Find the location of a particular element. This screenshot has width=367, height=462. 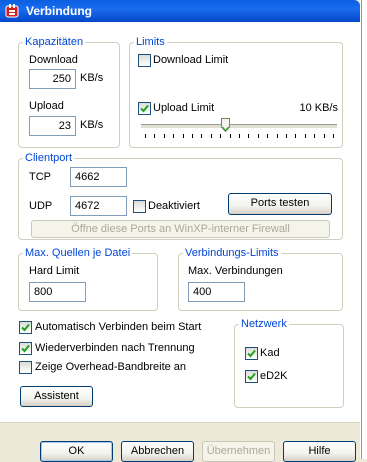

test-ports-button: Ports testen is located at coordinates (280, 204).